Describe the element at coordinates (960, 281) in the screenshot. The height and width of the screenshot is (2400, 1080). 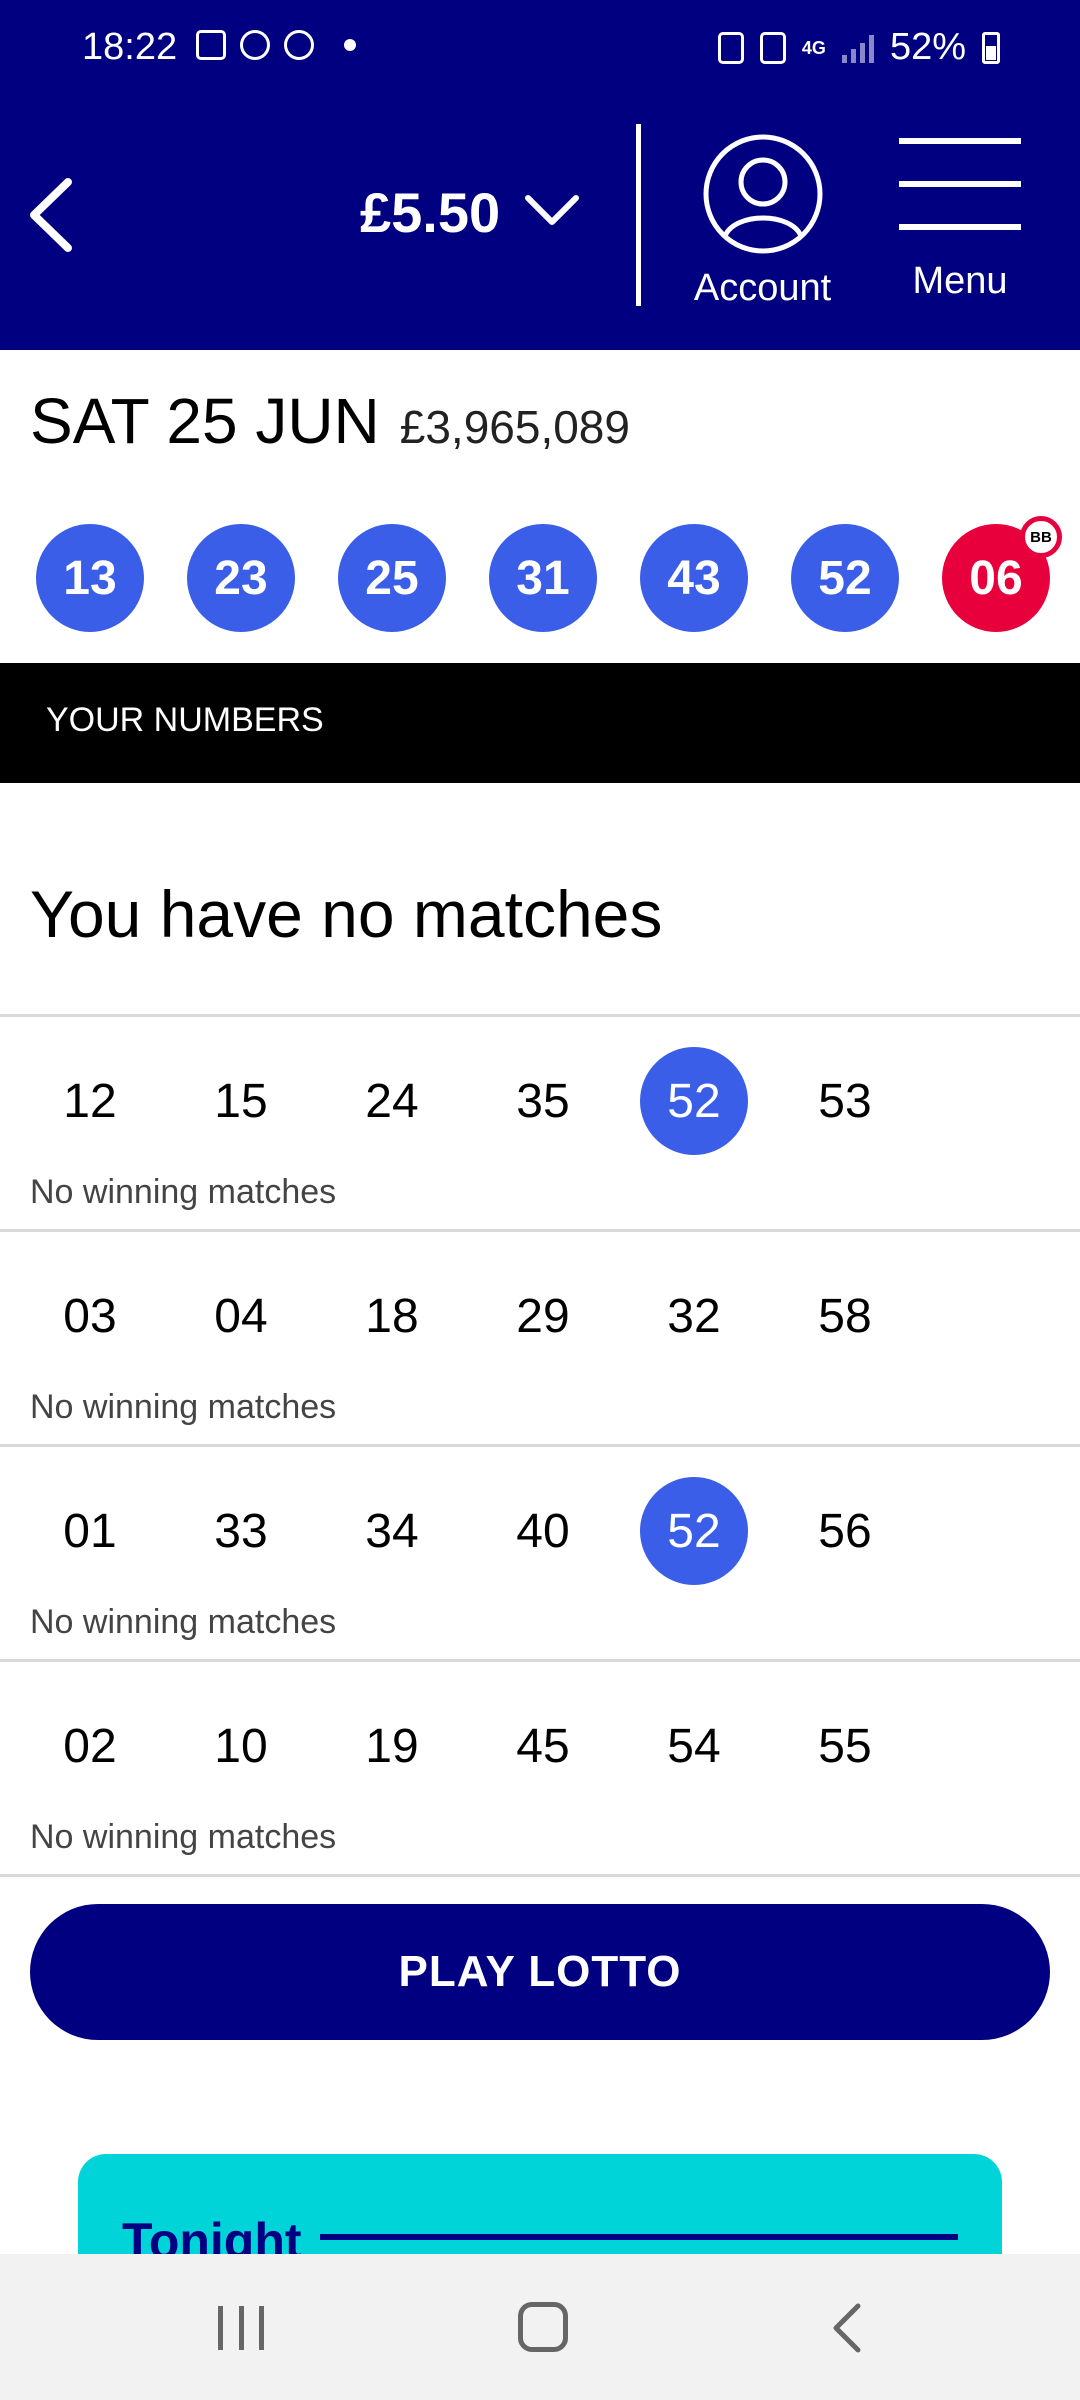
I see `menu-label: Menu` at that location.